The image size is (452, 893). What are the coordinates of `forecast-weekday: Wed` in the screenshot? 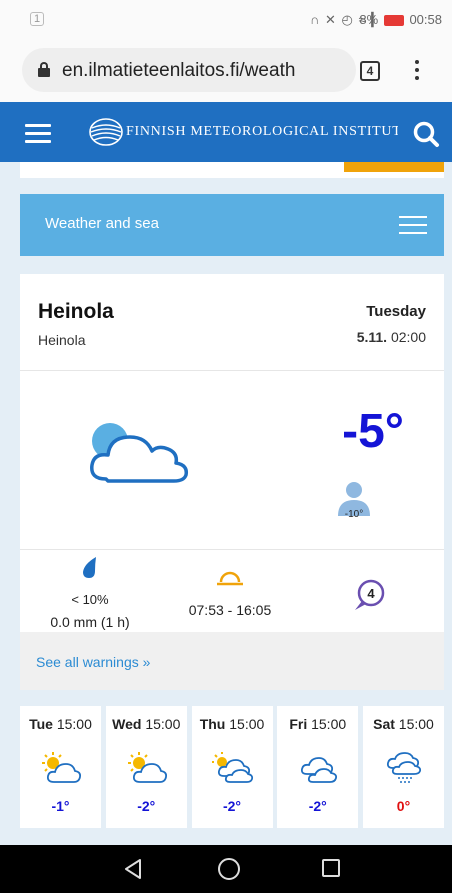 It's located at (127, 724).